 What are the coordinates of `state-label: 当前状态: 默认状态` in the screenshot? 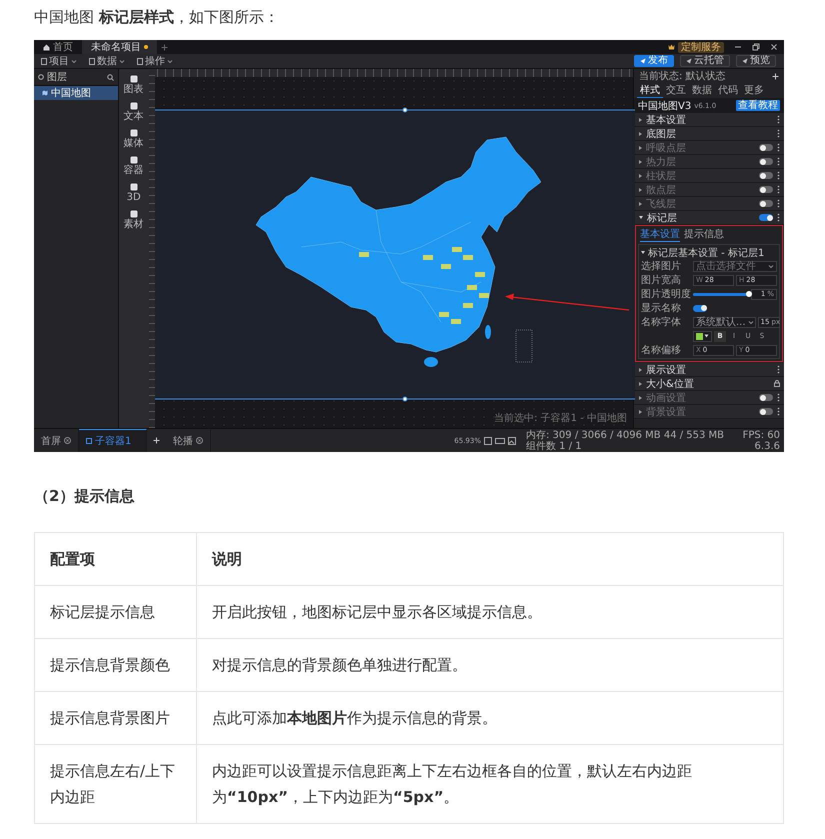 It's located at (683, 76).